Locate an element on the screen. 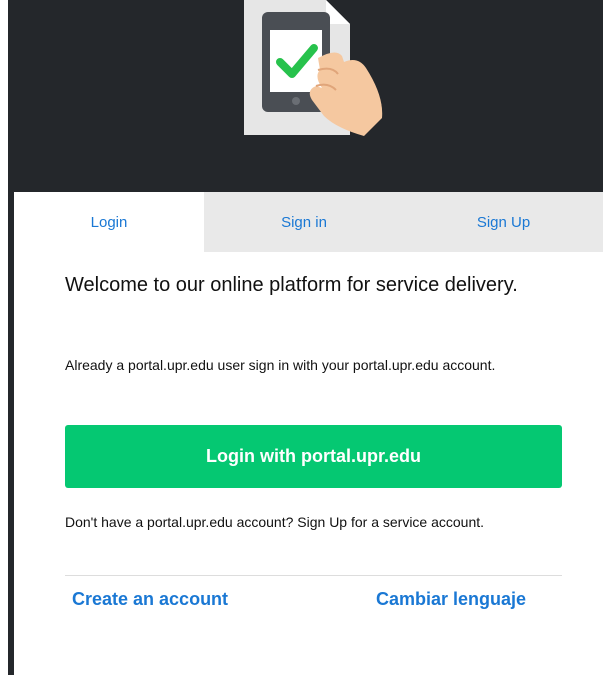 This screenshot has width=603, height=675. tab-bar: Login Sign in Sign Up is located at coordinates (308, 222).